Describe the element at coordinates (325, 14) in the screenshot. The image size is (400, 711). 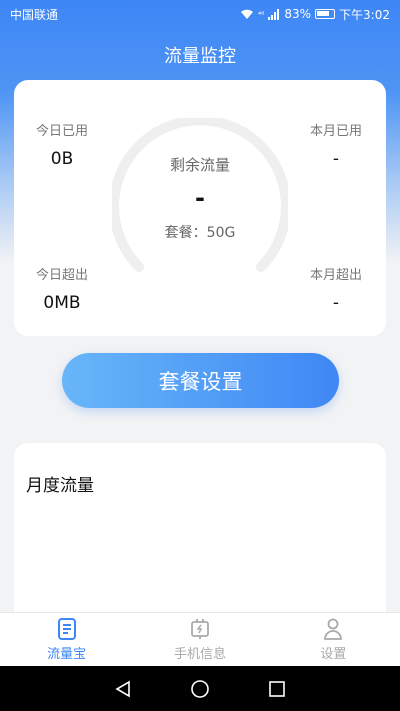
I see `battery-icon` at that location.